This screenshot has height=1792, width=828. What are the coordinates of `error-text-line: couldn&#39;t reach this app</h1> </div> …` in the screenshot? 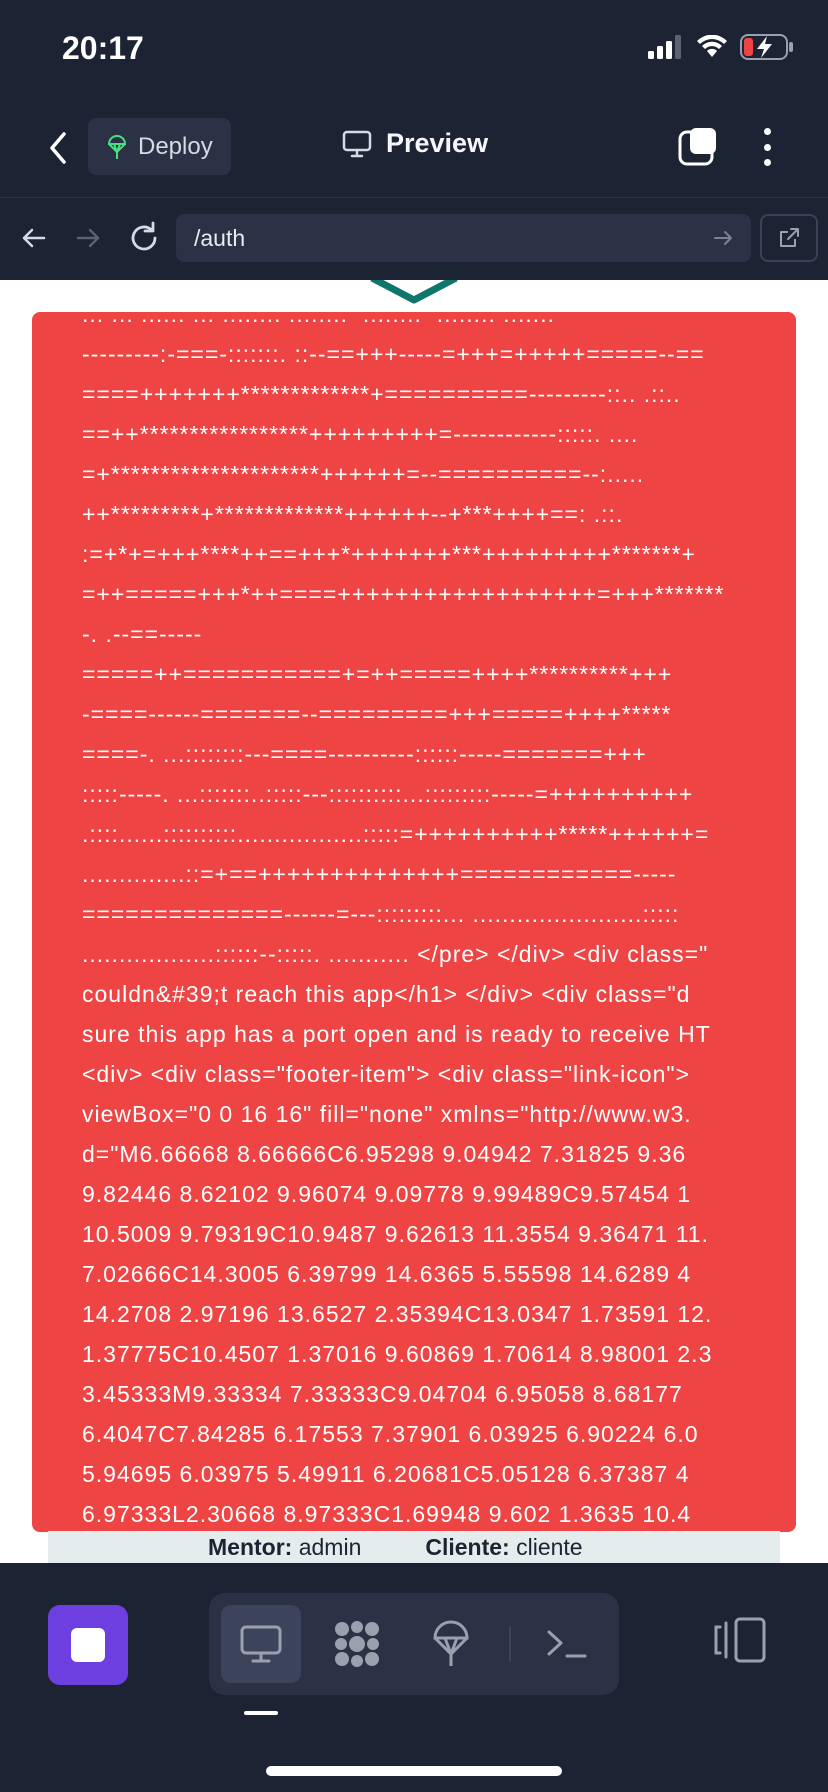 It's located at (386, 994).